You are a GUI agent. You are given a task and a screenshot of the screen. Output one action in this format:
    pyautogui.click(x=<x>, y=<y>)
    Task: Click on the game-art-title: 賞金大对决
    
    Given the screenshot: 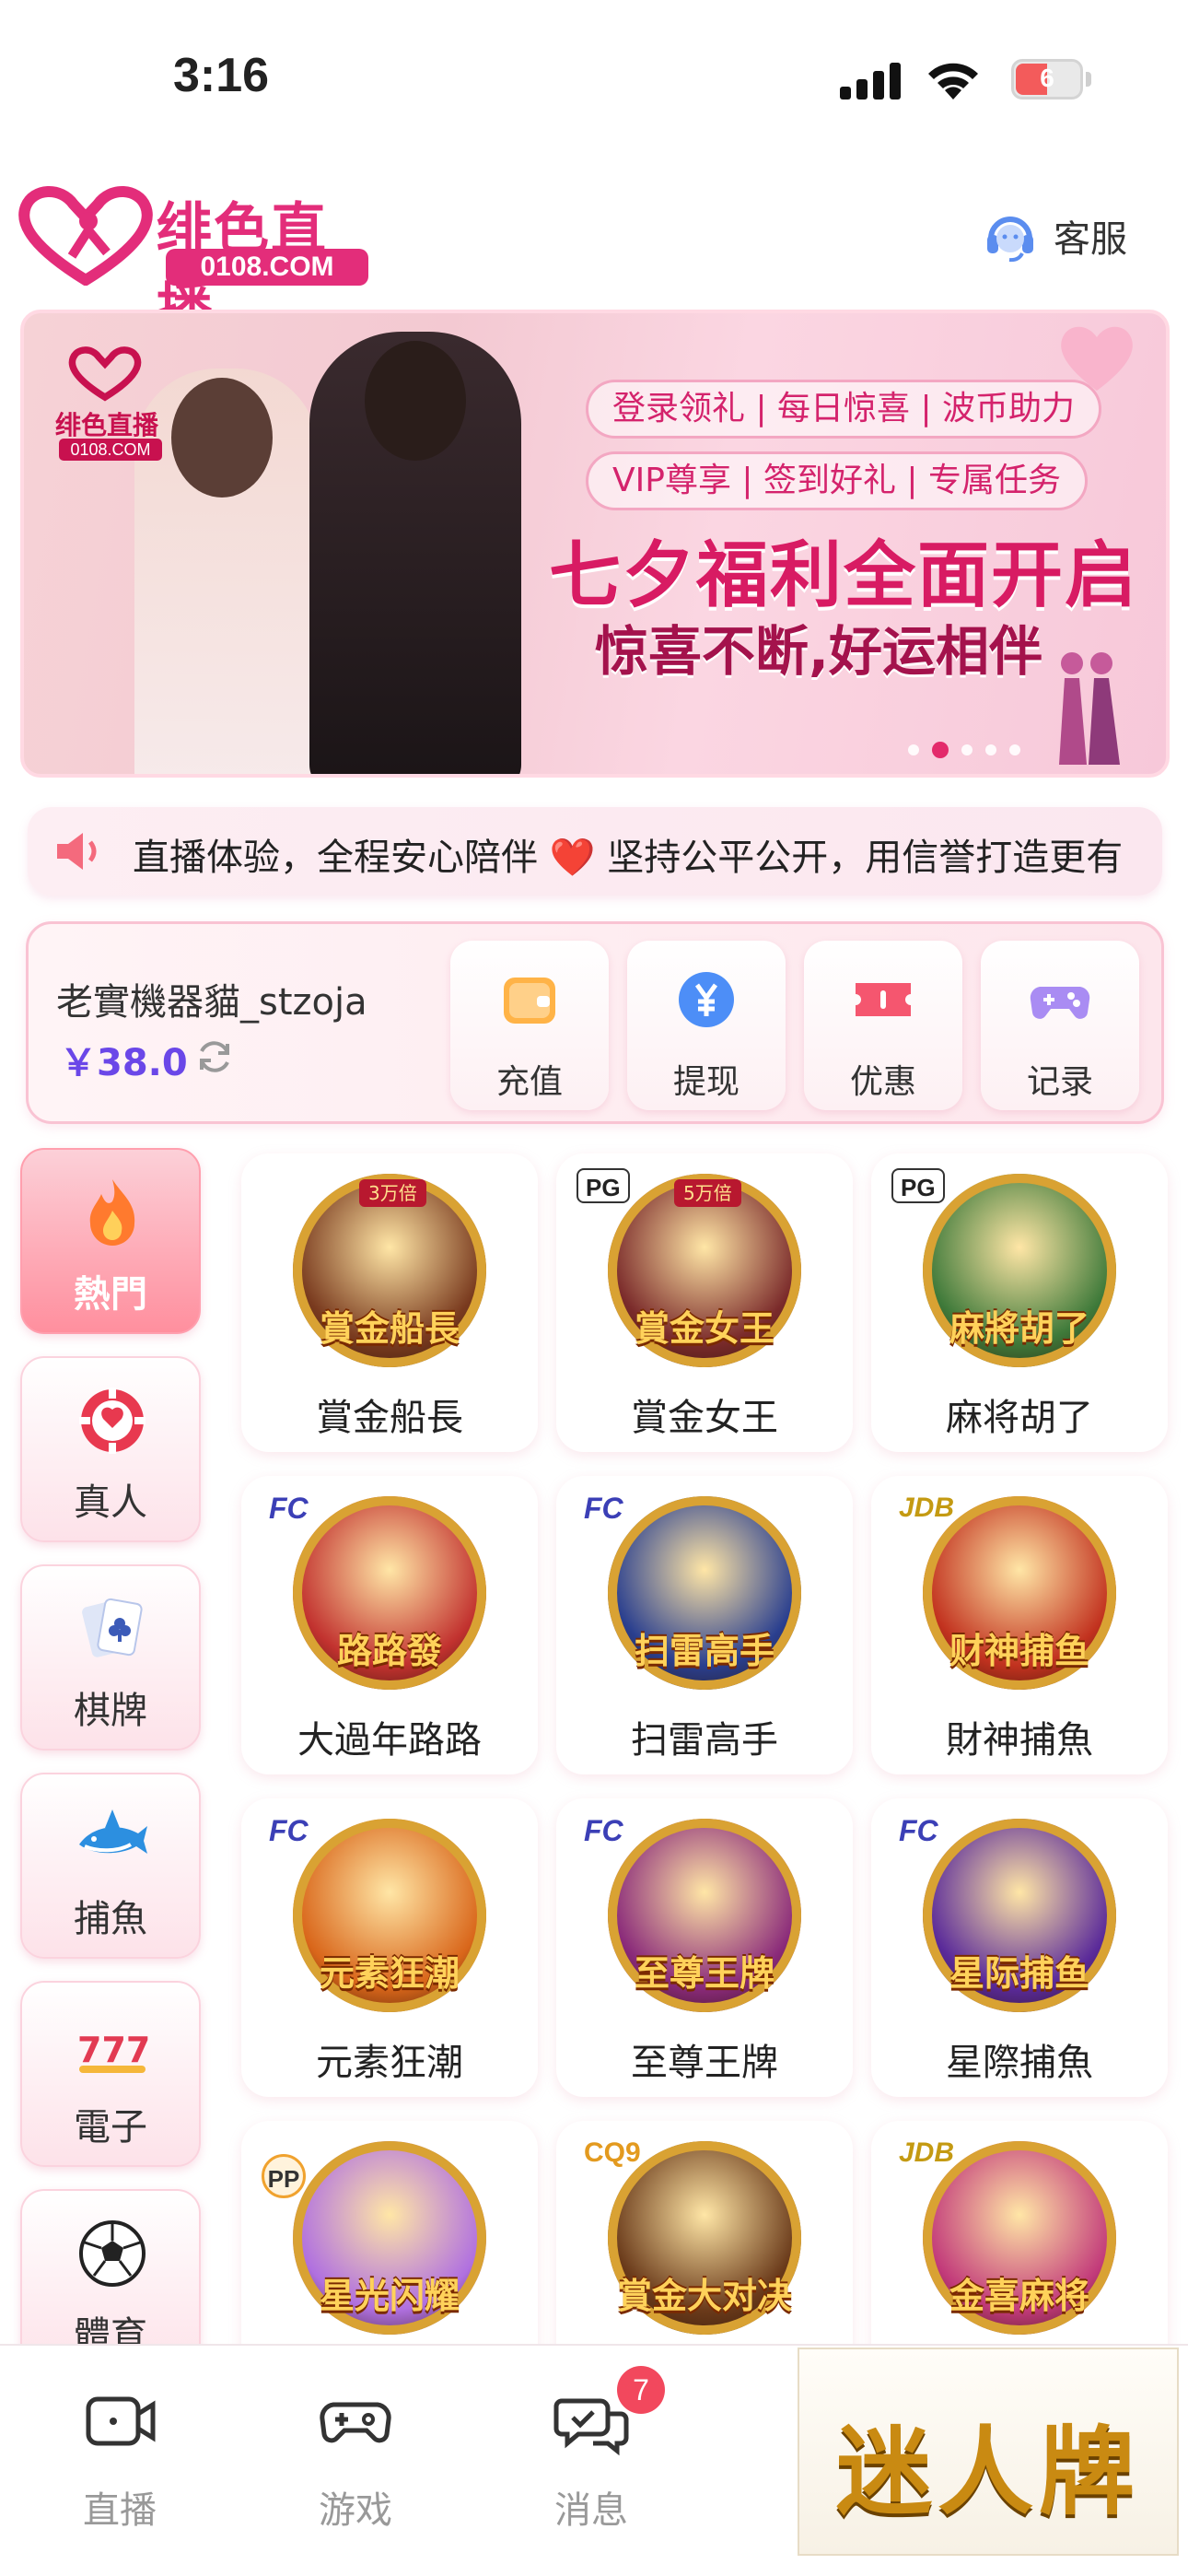 What is the action you would take?
    pyautogui.click(x=704, y=2296)
    